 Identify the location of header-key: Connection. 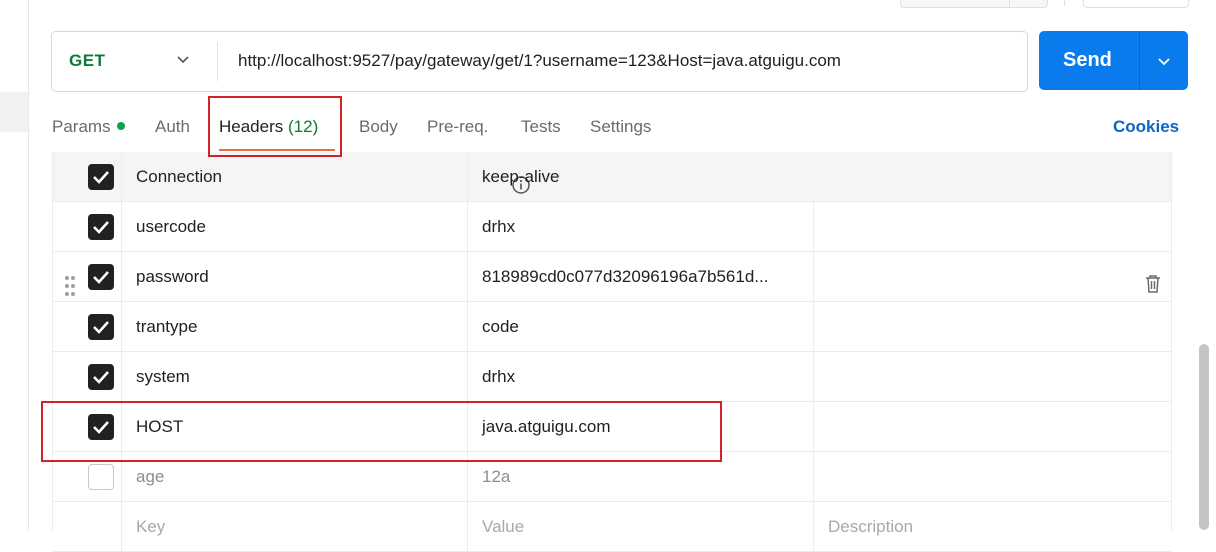
(179, 177).